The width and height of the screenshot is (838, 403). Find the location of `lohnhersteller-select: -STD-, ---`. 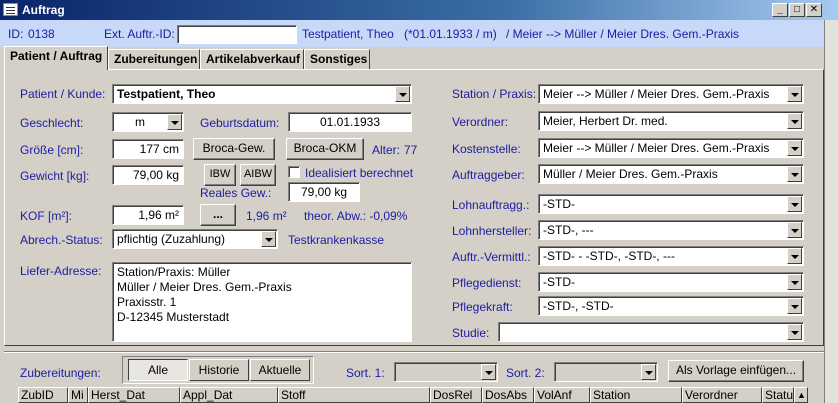

lohnhersteller-select: -STD-, --- is located at coordinates (671, 230).